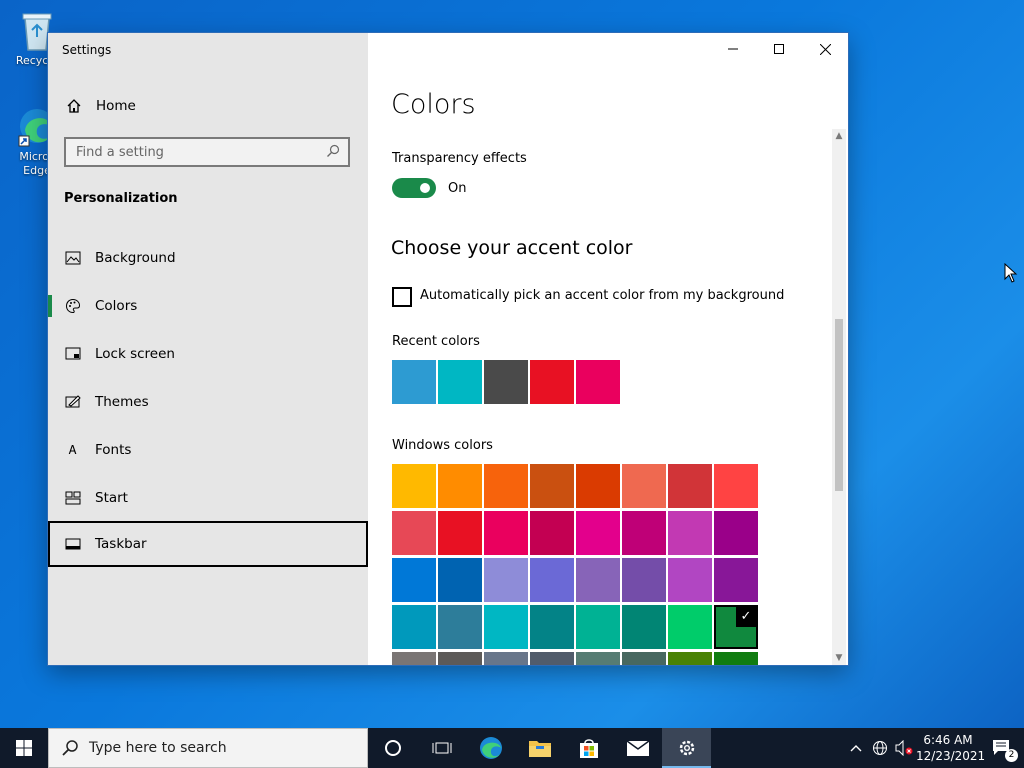 This screenshot has width=1024, height=768. I want to click on taskbar-search-box: Type here to search, so click(208, 748).